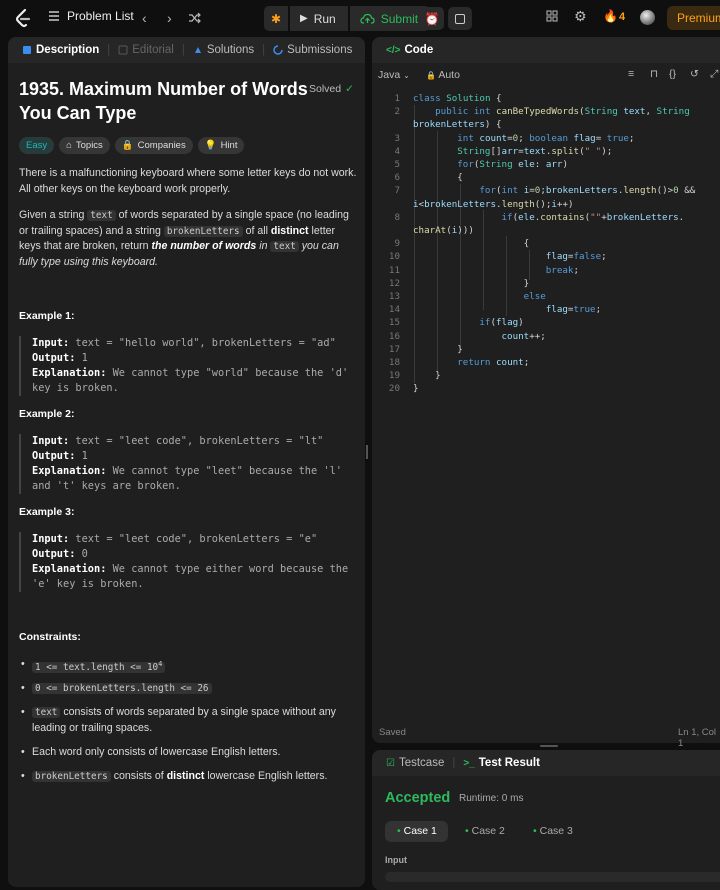 This screenshot has height=890, width=720. Describe the element at coordinates (47, 512) in the screenshot. I see `example-3-heading: Example 3:` at that location.